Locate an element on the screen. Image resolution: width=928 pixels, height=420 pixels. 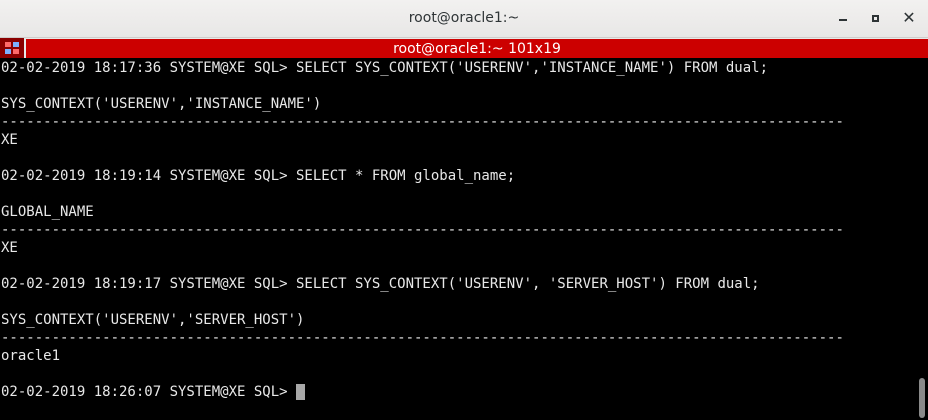
close-button: ✕ is located at coordinates (909, 18).